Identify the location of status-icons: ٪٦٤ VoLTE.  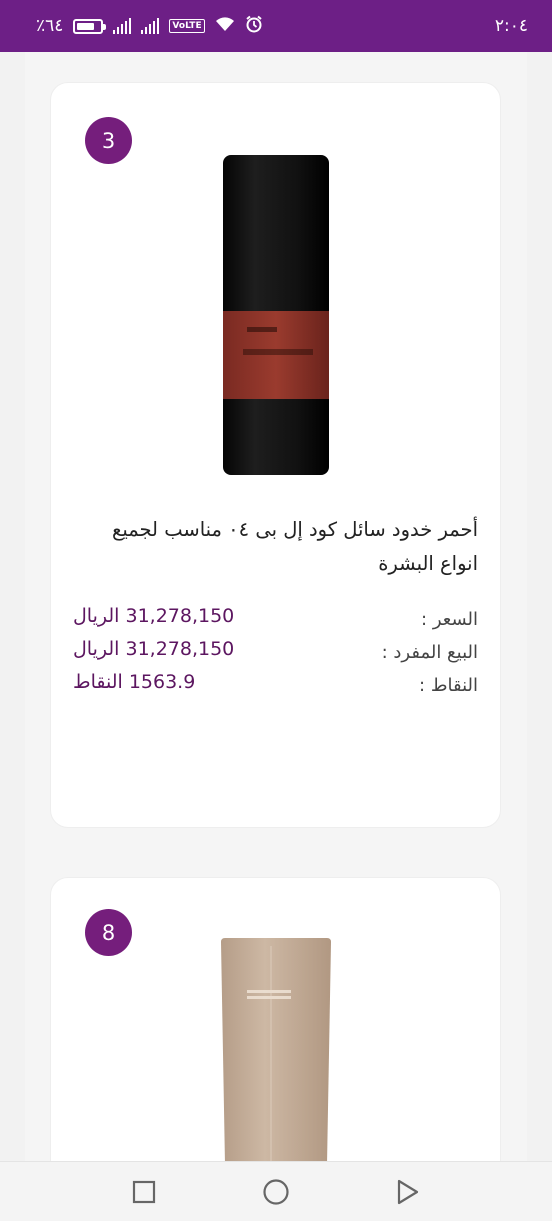
(149, 26).